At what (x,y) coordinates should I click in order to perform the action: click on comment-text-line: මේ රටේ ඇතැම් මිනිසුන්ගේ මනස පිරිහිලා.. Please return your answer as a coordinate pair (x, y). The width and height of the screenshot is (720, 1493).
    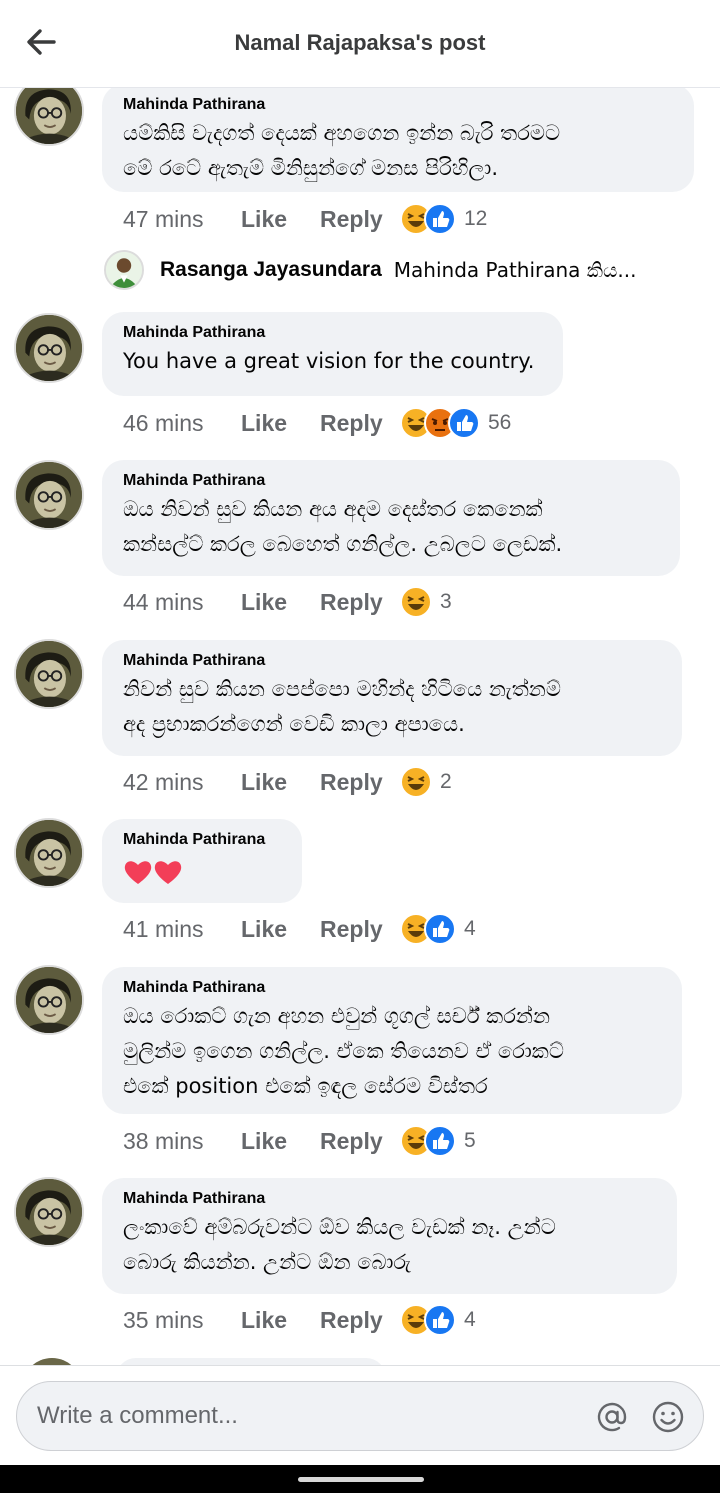
    Looking at the image, I should click on (311, 168).